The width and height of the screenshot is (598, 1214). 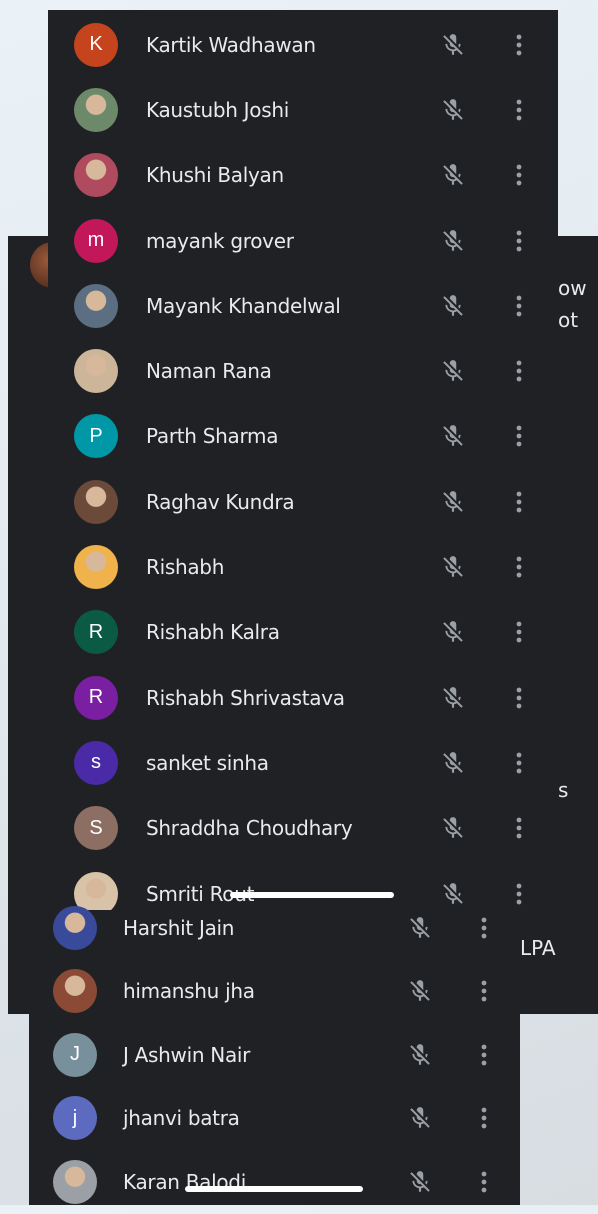 I want to click on participant-row: P Parth Sharma, so click(x=303, y=436).